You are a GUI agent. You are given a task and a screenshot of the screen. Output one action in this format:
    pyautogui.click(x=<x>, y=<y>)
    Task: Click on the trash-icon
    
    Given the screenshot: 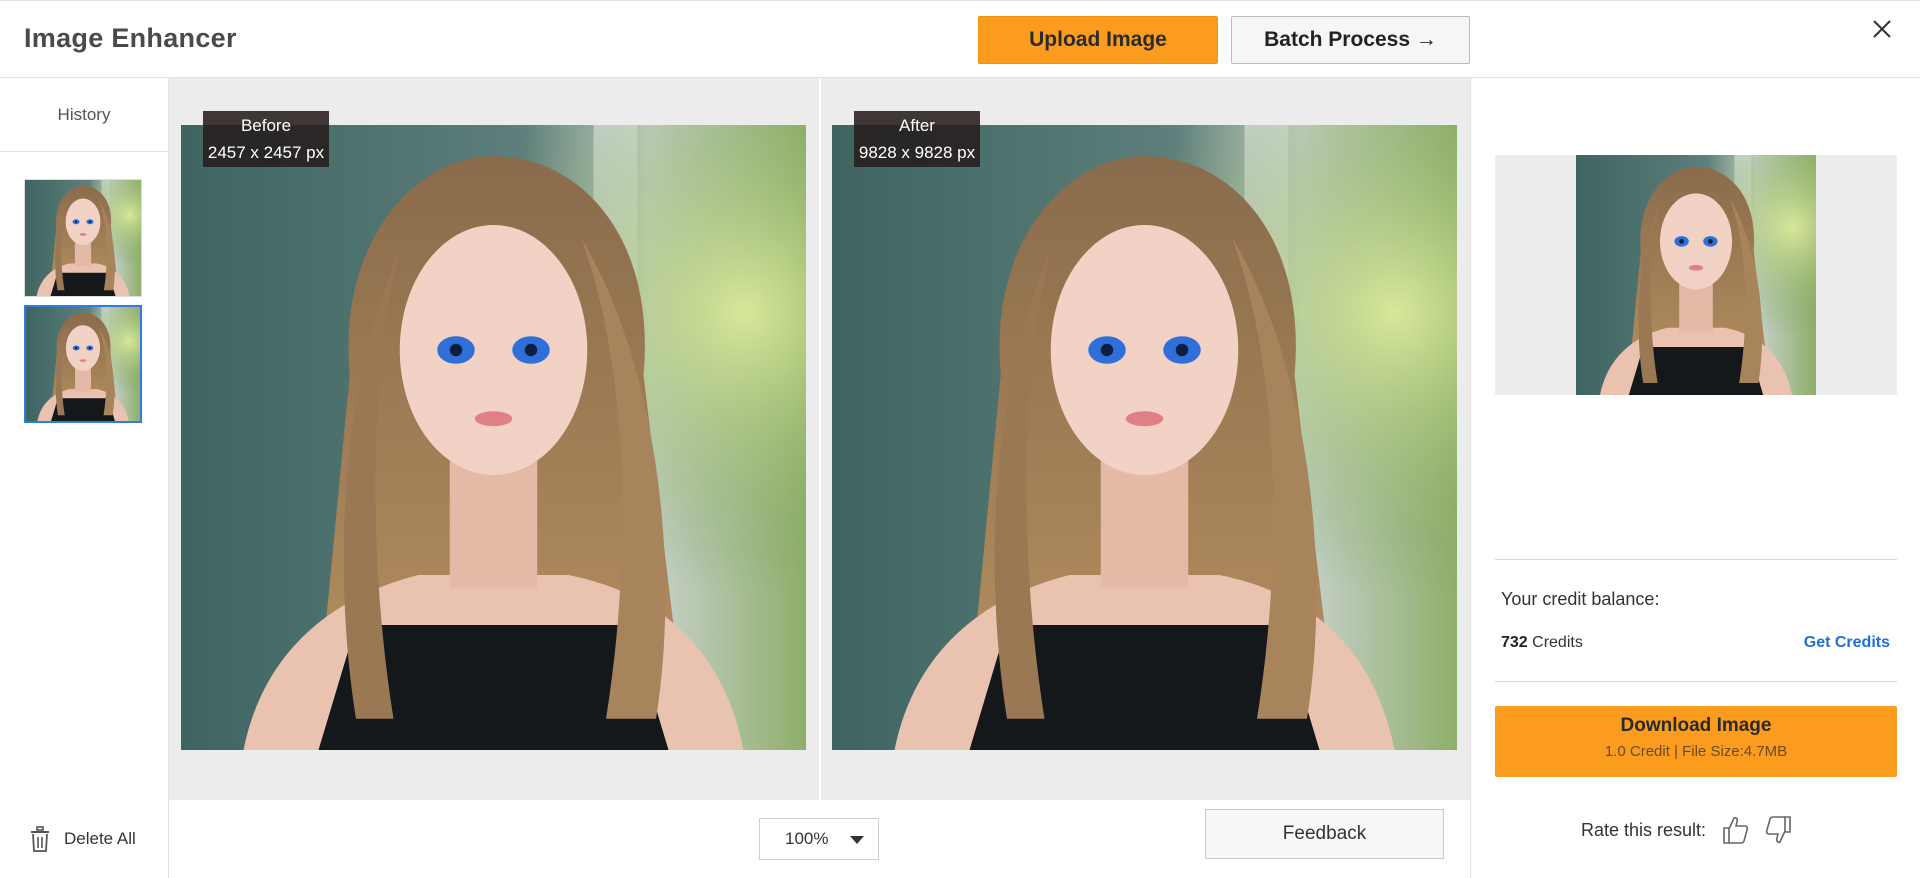 What is the action you would take?
    pyautogui.click(x=40, y=839)
    